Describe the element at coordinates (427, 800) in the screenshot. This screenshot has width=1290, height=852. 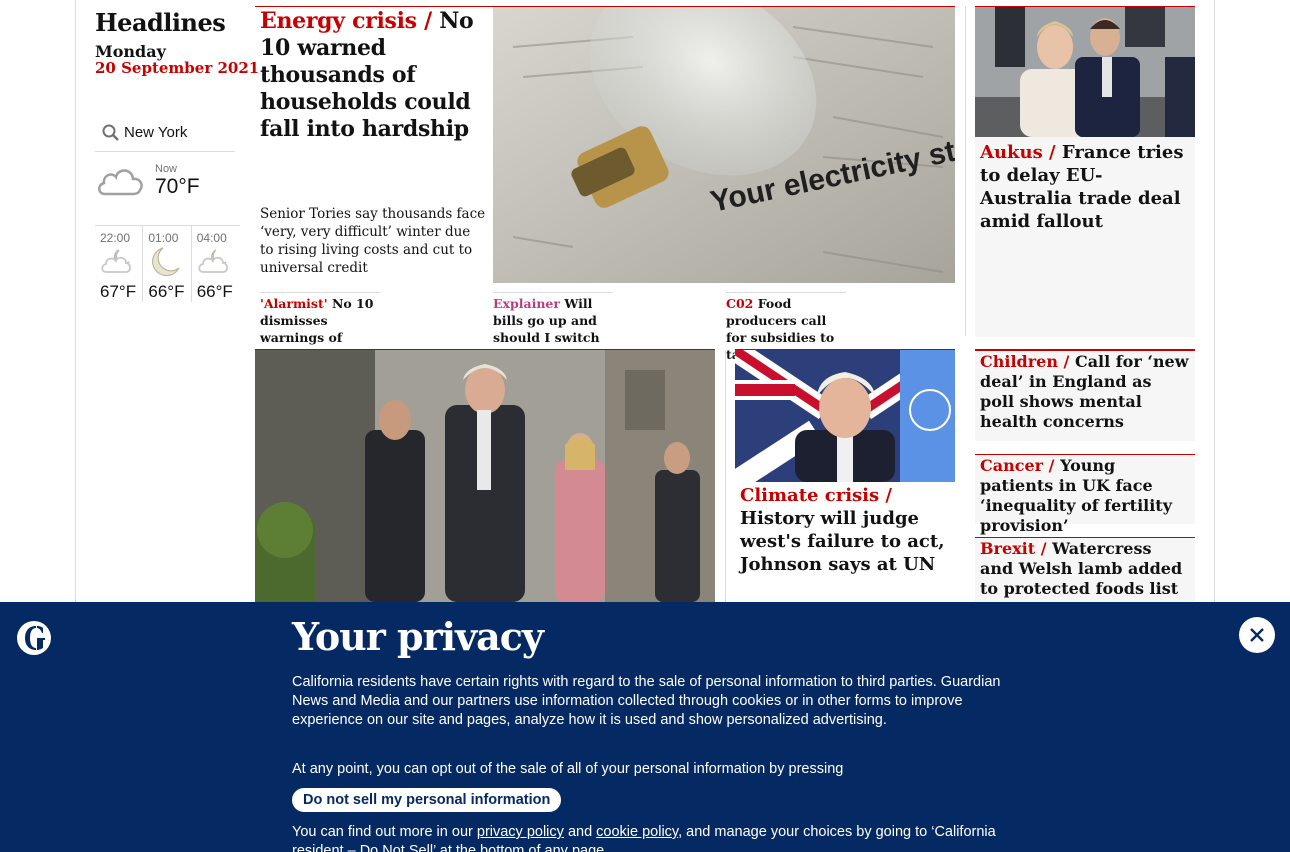
I see `do-not-sell-button: Do not sell my personal information` at that location.